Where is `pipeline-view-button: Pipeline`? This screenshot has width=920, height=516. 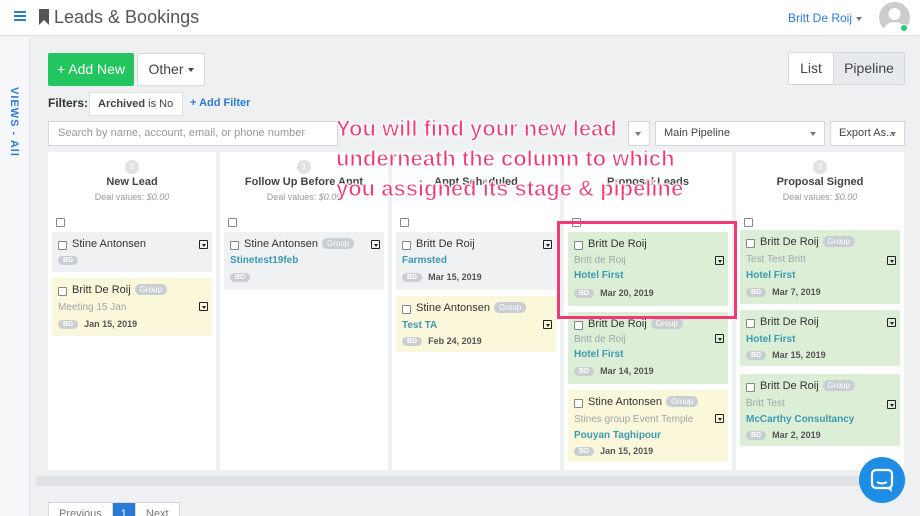 pipeline-view-button: Pipeline is located at coordinates (869, 68).